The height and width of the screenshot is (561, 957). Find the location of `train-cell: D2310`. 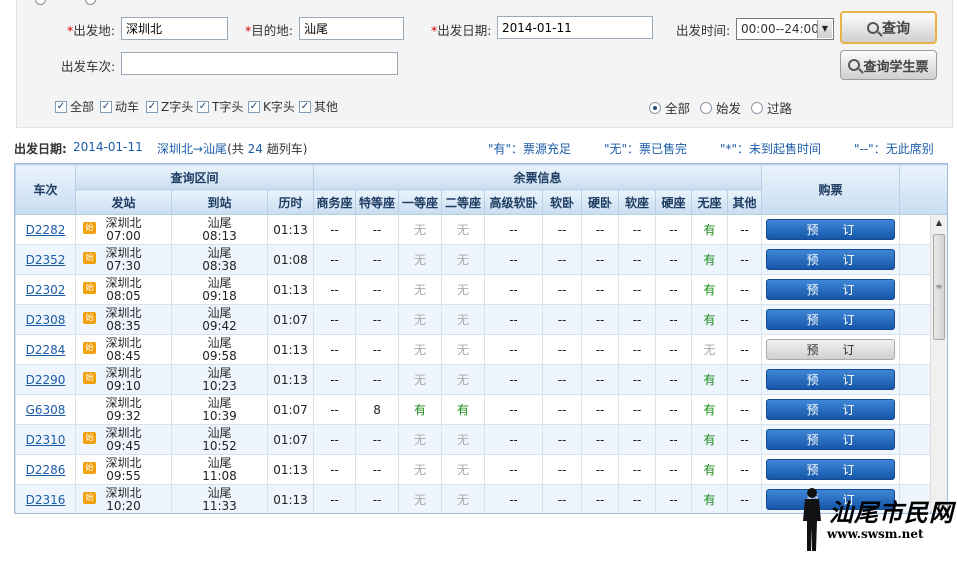

train-cell: D2310 is located at coordinates (45, 439).